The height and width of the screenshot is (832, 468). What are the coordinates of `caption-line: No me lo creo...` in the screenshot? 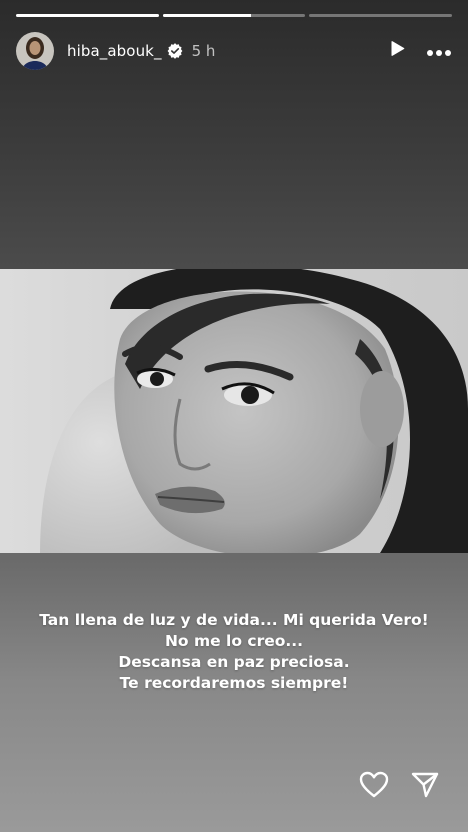 It's located at (234, 641).